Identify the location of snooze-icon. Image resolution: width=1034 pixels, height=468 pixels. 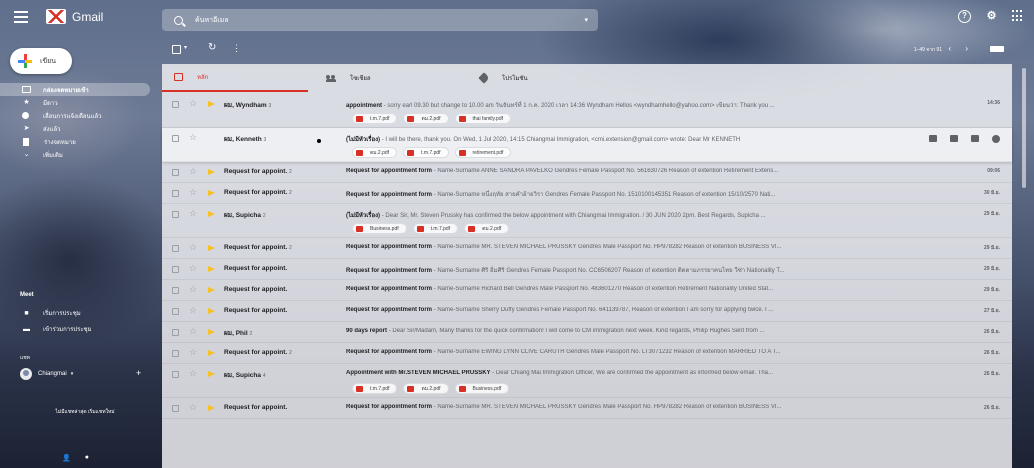
(996, 139).